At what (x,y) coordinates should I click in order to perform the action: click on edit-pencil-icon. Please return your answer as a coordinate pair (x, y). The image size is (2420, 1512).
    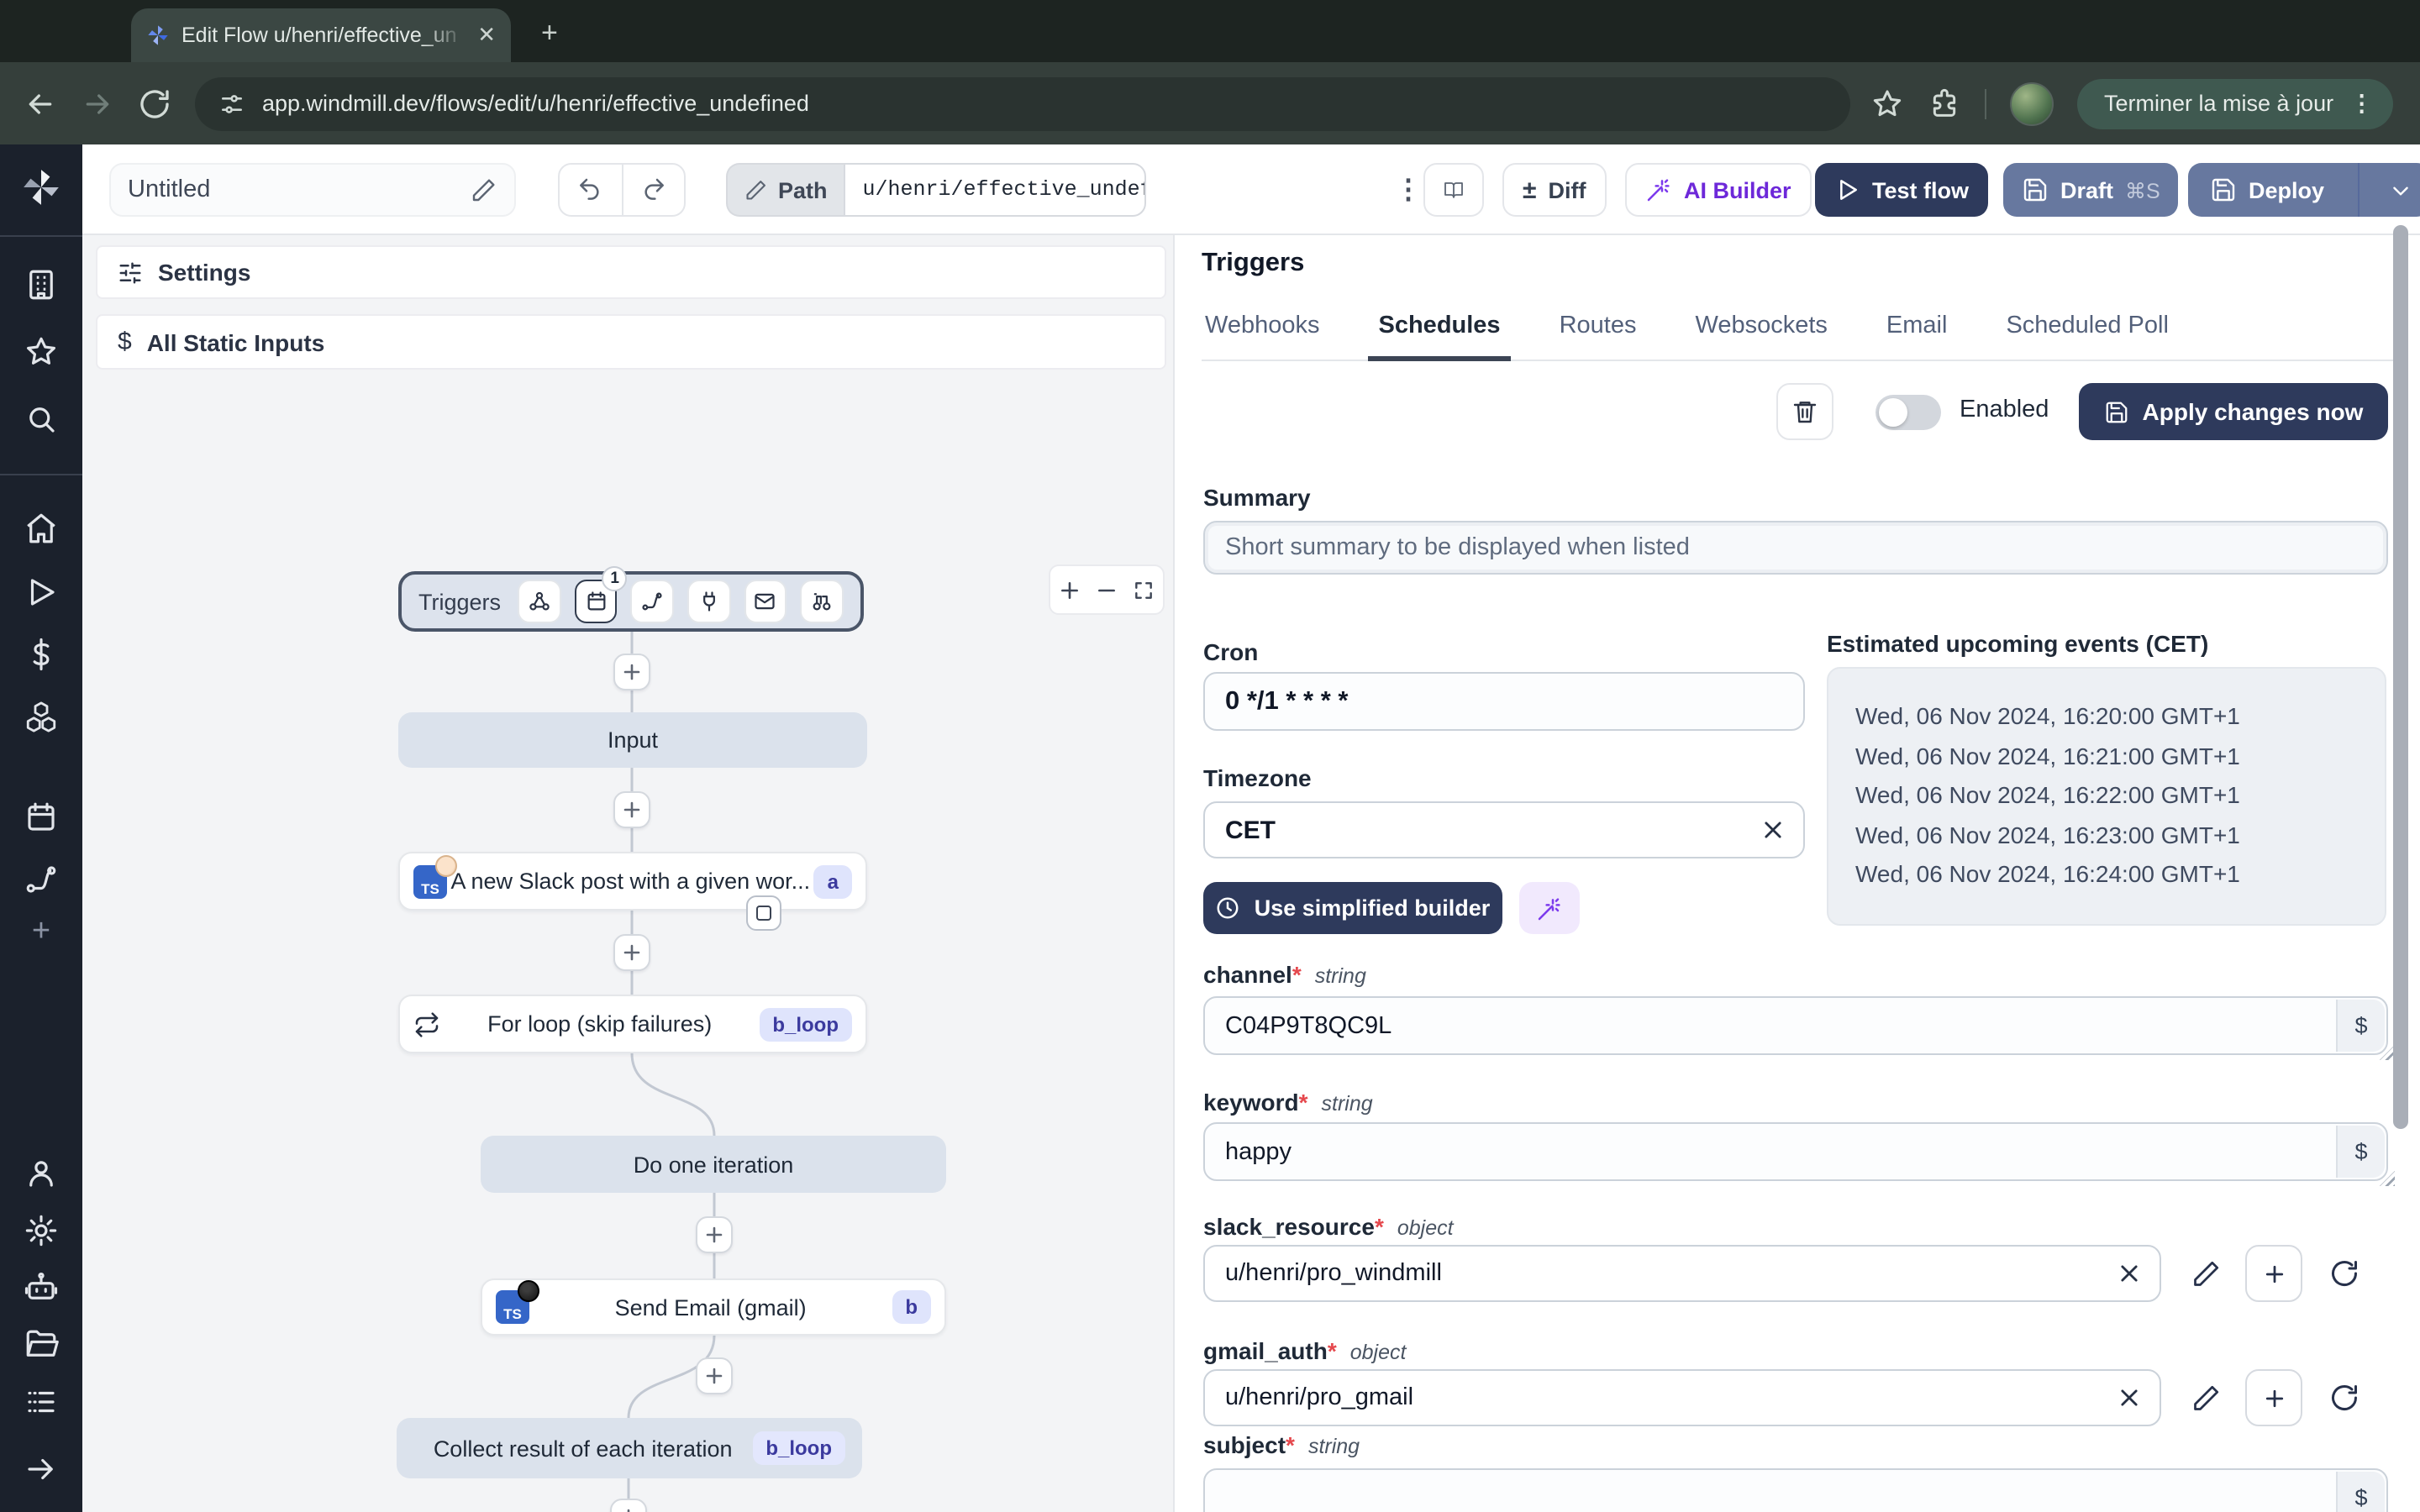
    Looking at the image, I should click on (484, 189).